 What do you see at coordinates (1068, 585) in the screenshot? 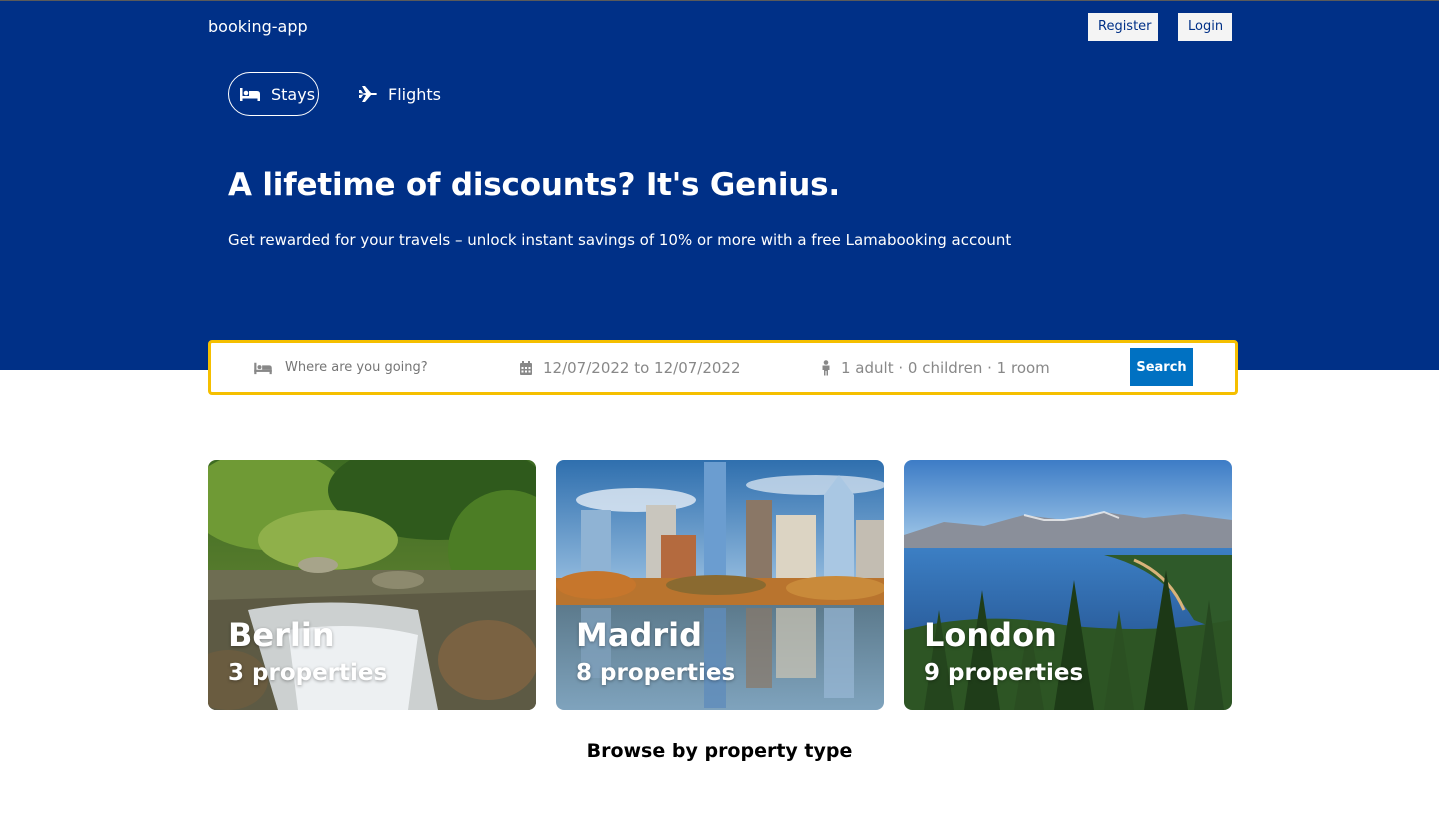
I see `featured-card-london: London 9 properties` at bounding box center [1068, 585].